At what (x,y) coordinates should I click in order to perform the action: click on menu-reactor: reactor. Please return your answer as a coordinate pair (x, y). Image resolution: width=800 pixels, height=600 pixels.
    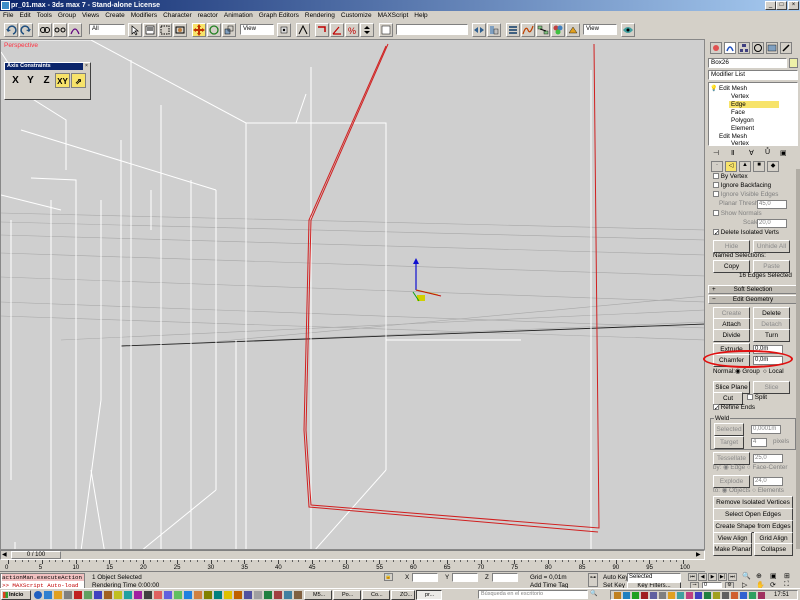
    Looking at the image, I should click on (208, 16).